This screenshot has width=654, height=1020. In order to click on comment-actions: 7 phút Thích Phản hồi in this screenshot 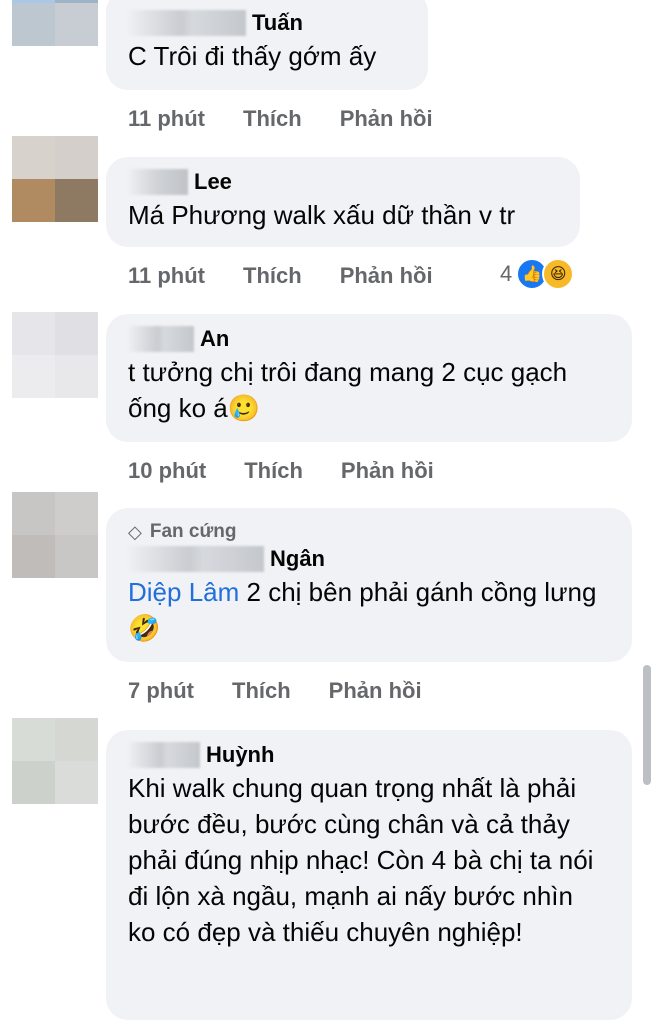, I will do `click(294, 691)`.